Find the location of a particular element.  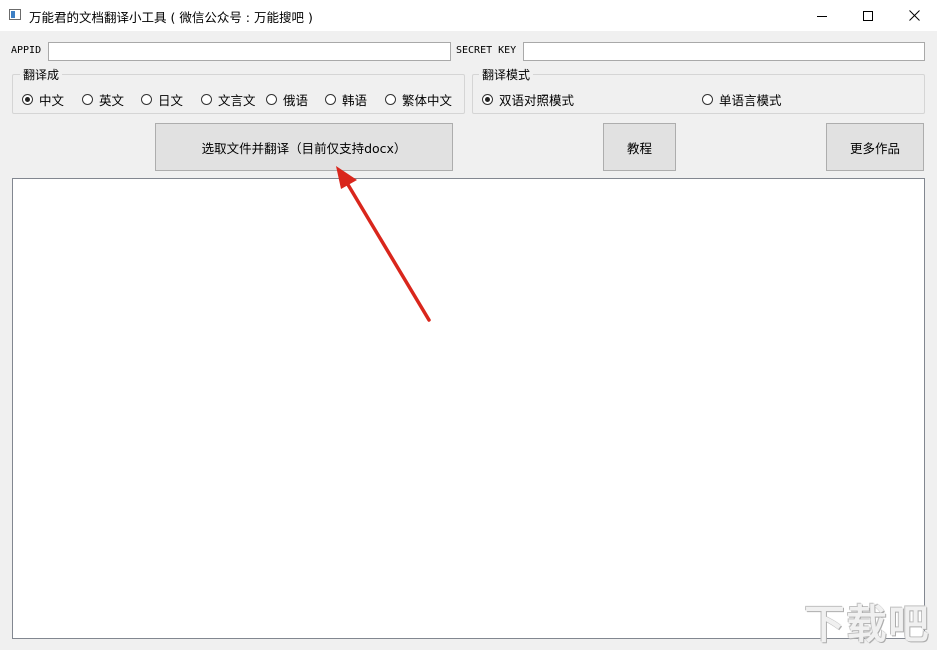

radio-label: 日文 is located at coordinates (171, 100).